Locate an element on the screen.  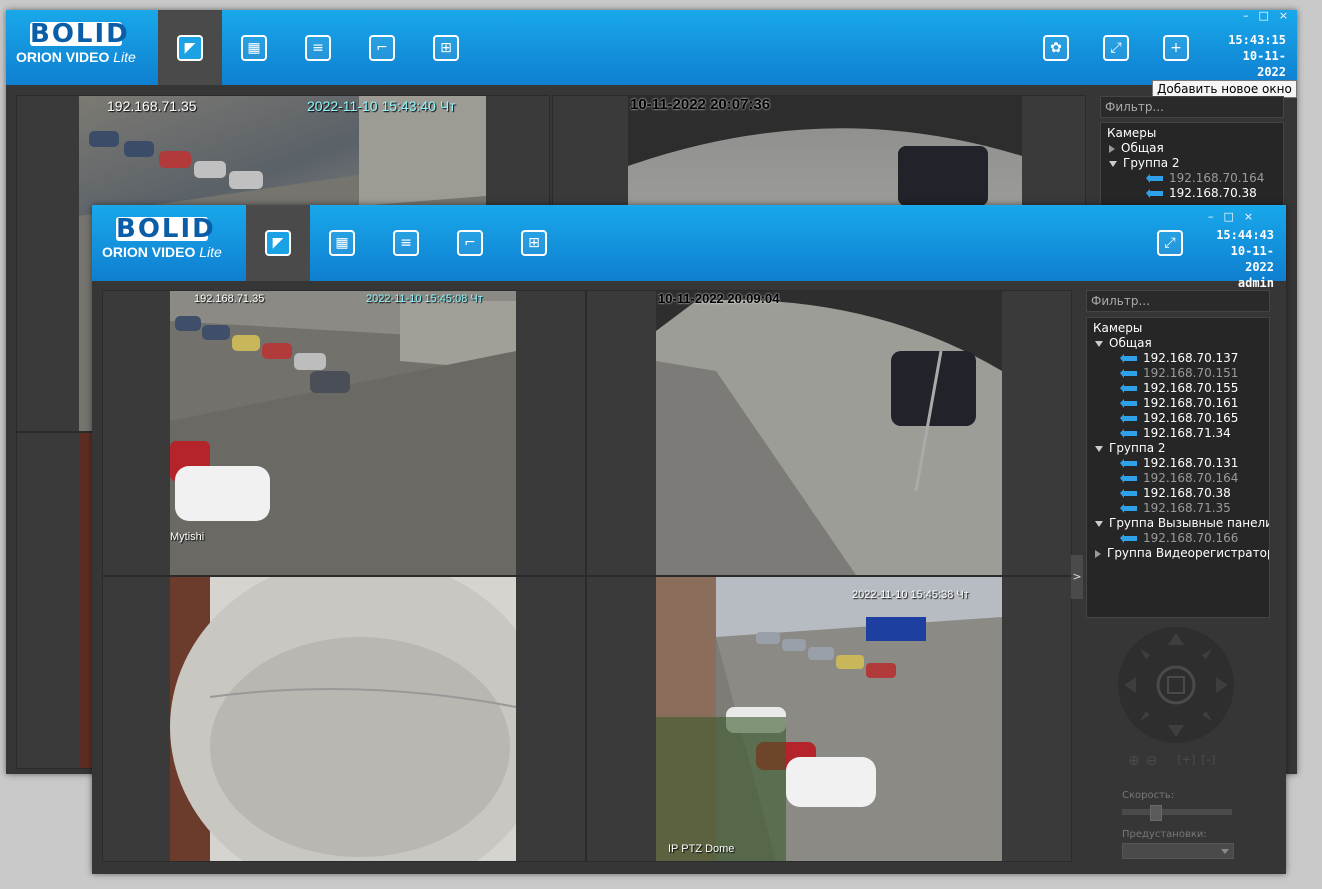
cam-tile-4: 2022-11-10 15:45:38 Чт IP PTZ Dome is located at coordinates (829, 719).